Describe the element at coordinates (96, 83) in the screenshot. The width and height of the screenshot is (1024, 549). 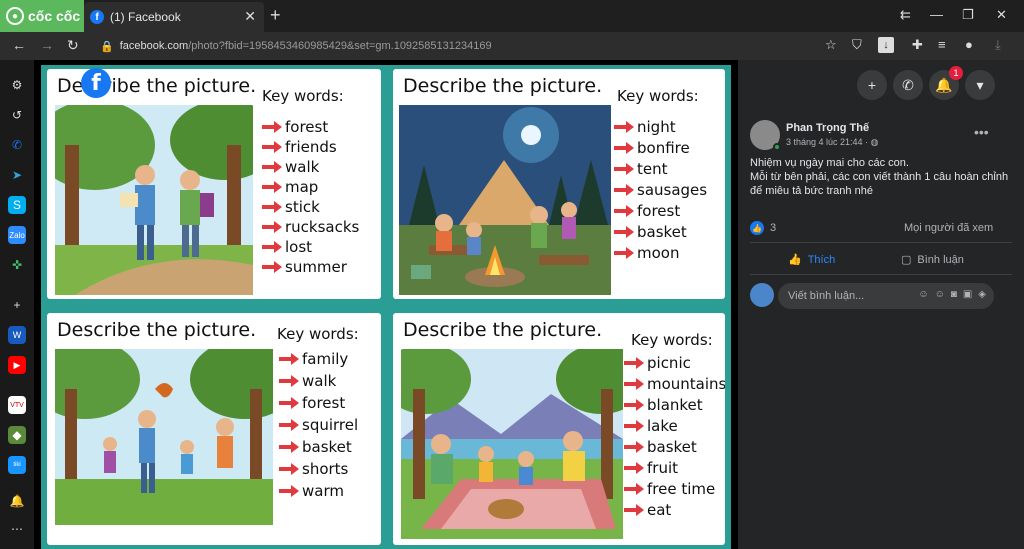
I see `facebook-logo-icon: f` at that location.